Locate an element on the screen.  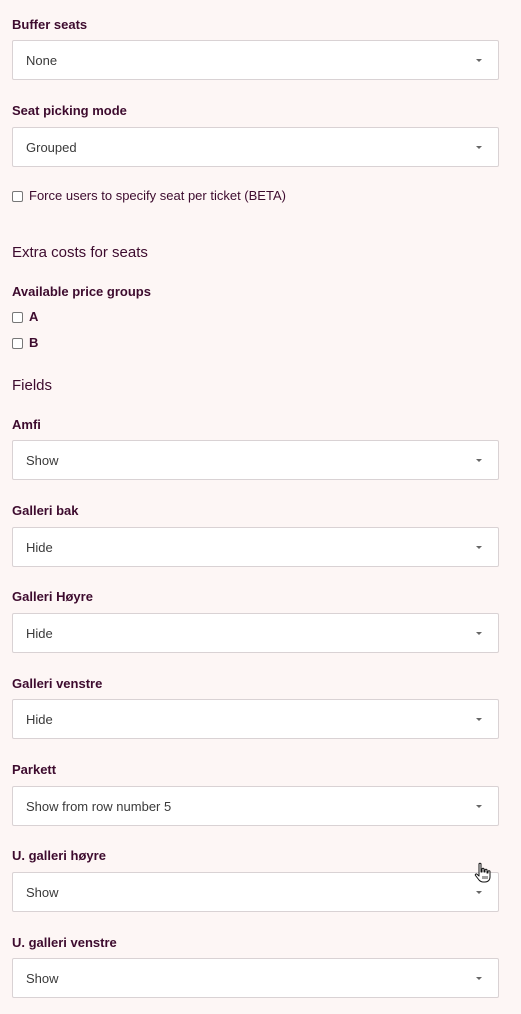
extra-costs-title: Extra costs for seats is located at coordinates (80, 252).